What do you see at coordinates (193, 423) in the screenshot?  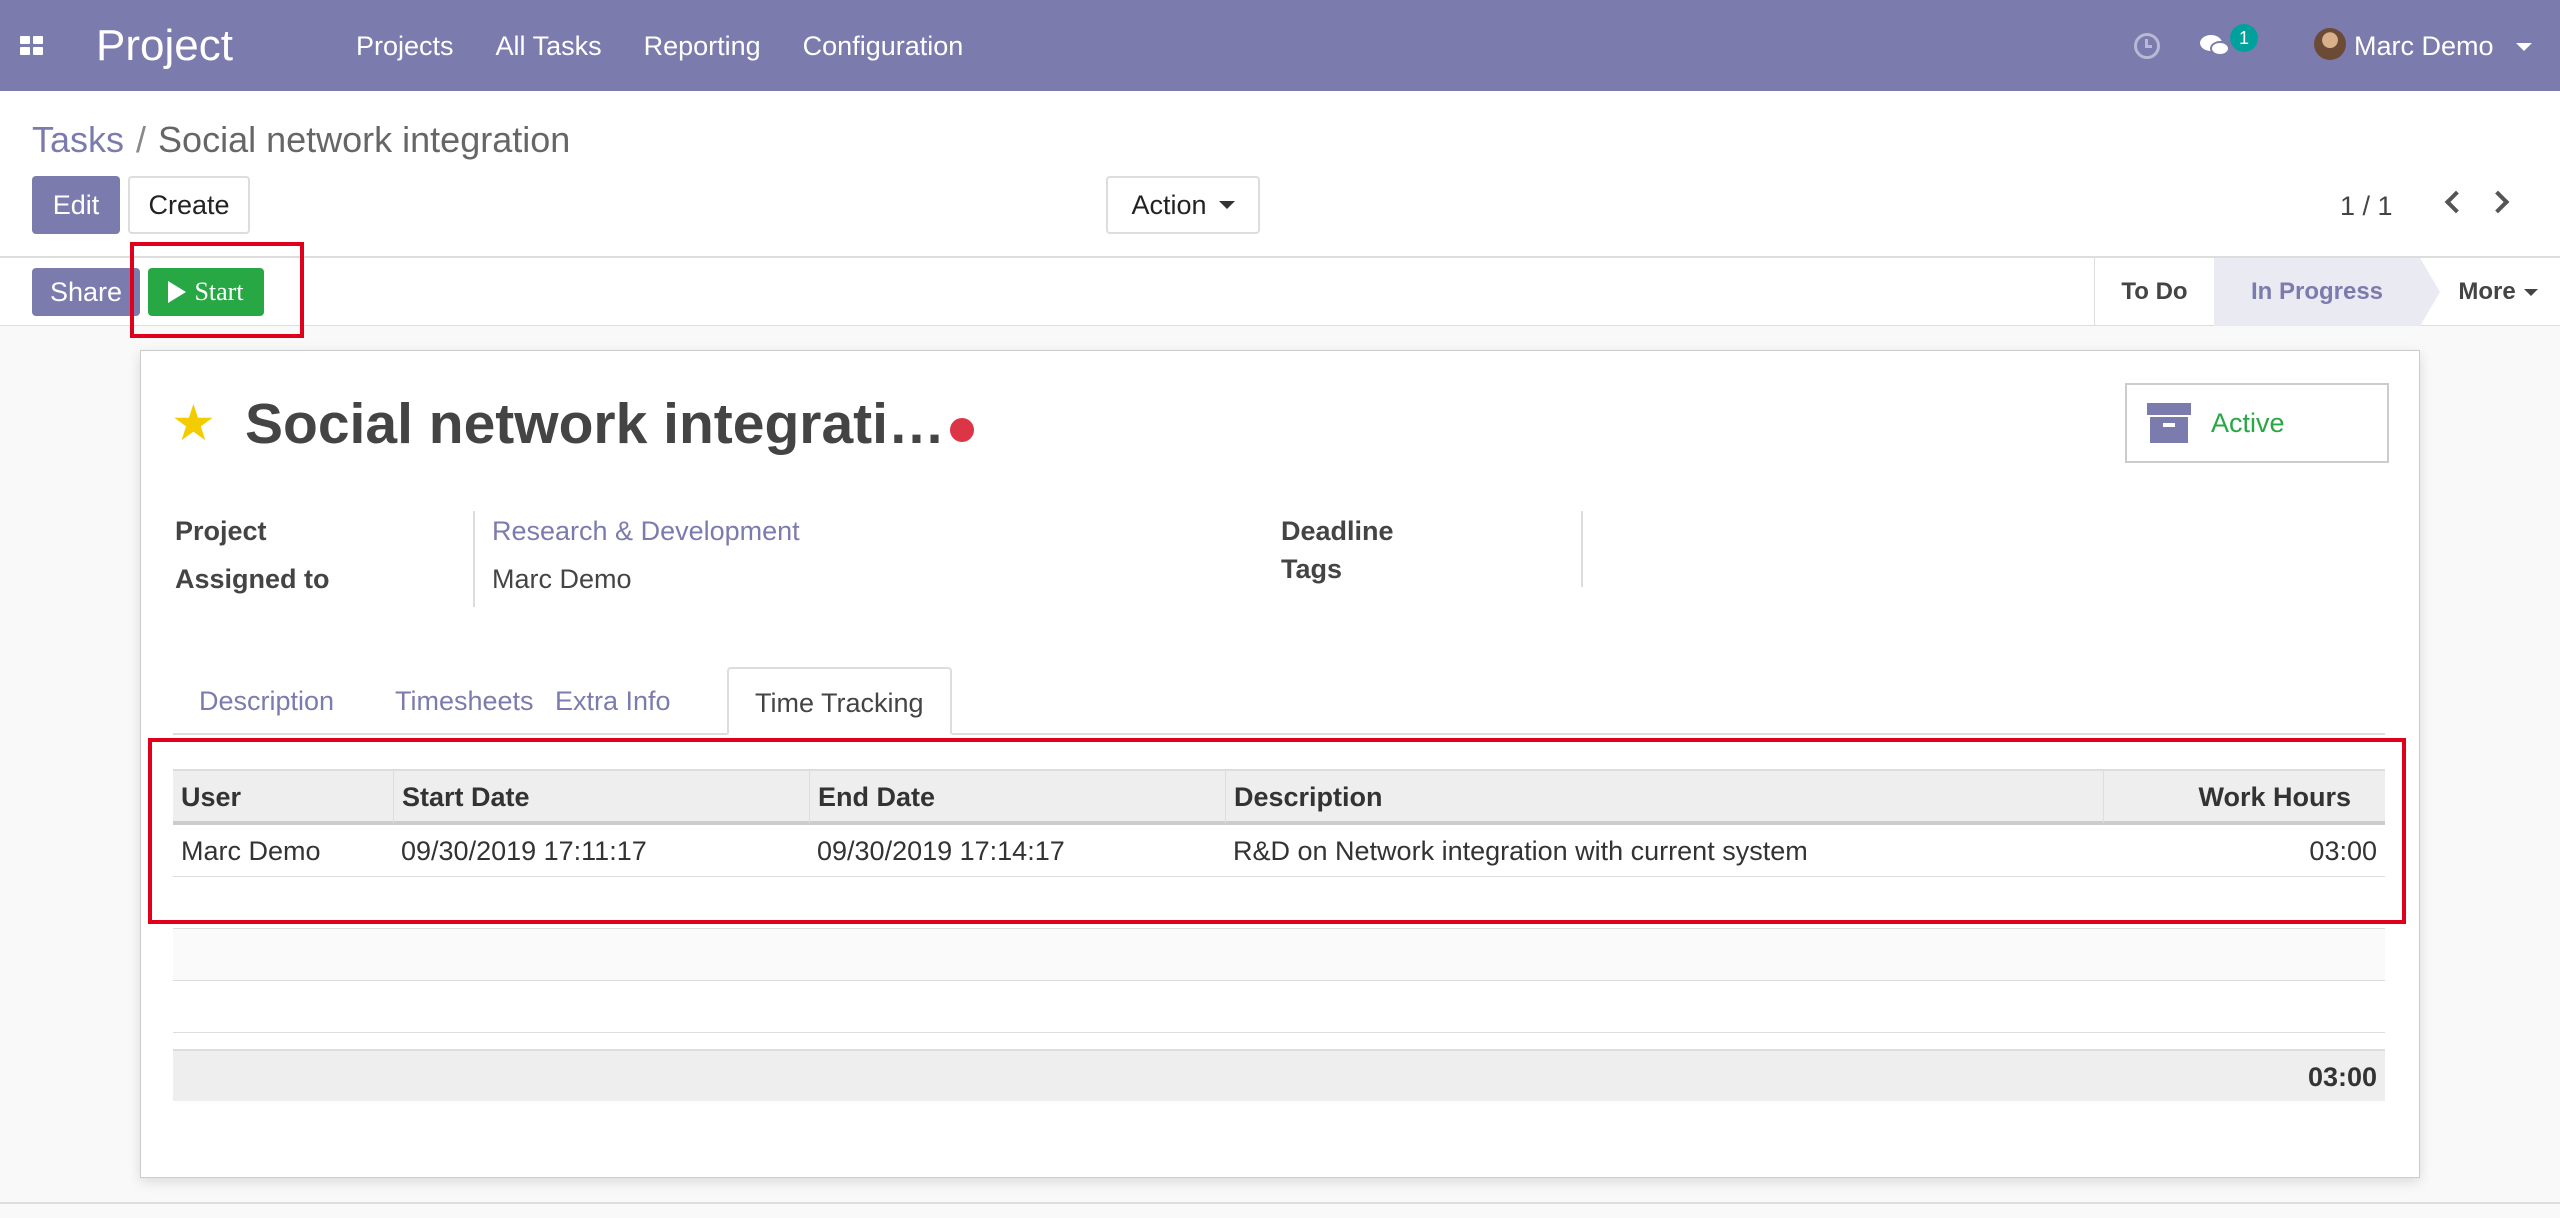 I see `star-icon: ★` at bounding box center [193, 423].